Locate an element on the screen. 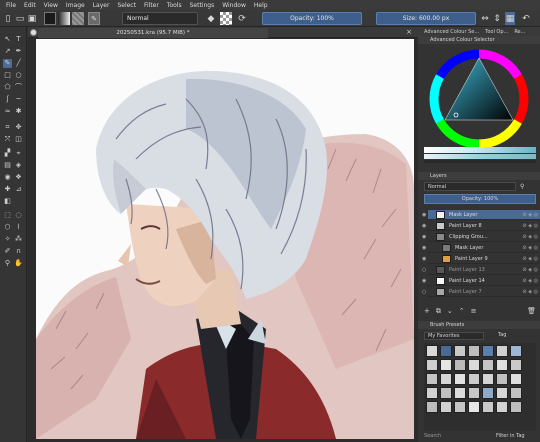  delete-layer-icon: 🗑 is located at coordinates (531, 311).